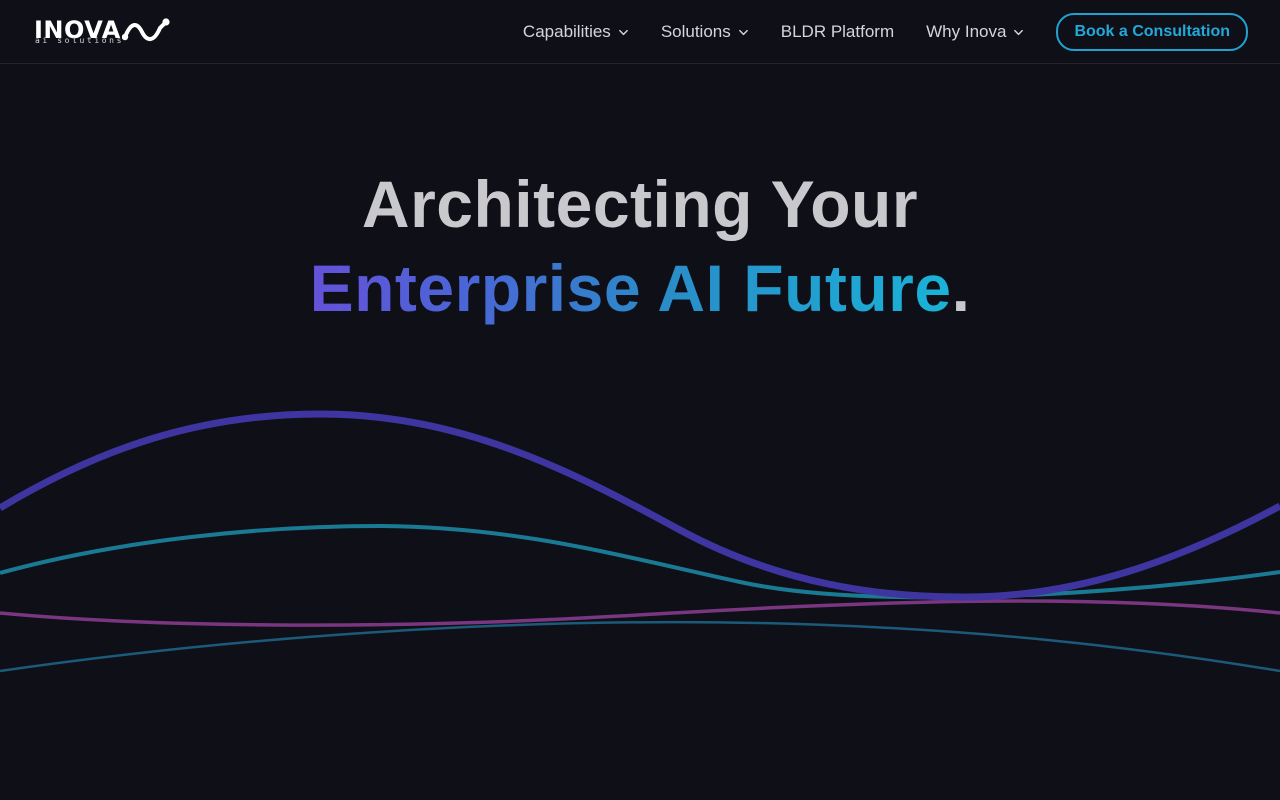 Image resolution: width=1280 pixels, height=800 pixels. I want to click on wave-node-logo-icon, so click(146, 29).